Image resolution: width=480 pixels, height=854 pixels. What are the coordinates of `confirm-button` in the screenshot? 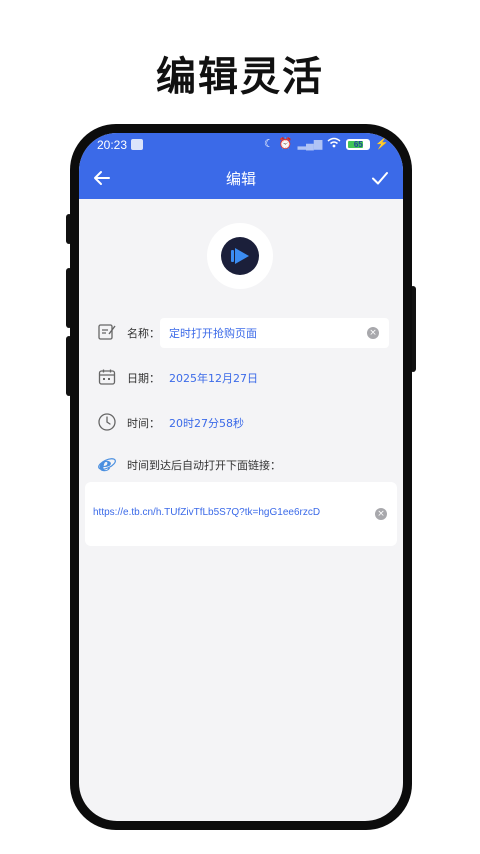 It's located at (380, 178).